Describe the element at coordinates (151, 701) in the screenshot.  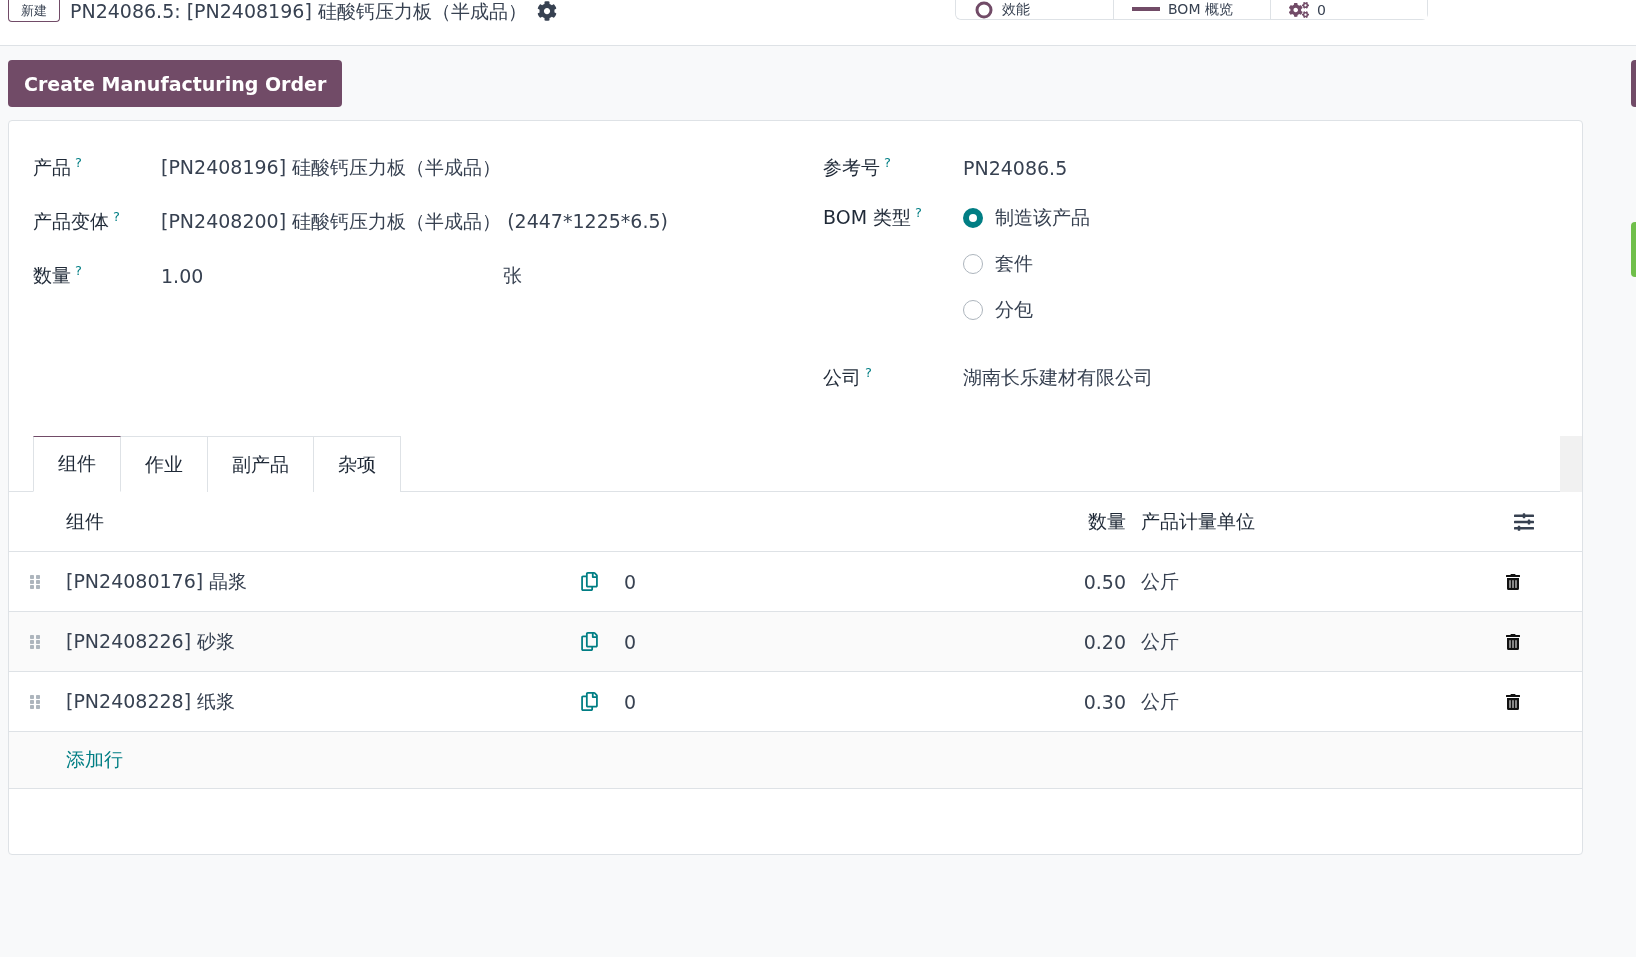
I see `table-cell-text: [PN2408228] 纸浆` at that location.